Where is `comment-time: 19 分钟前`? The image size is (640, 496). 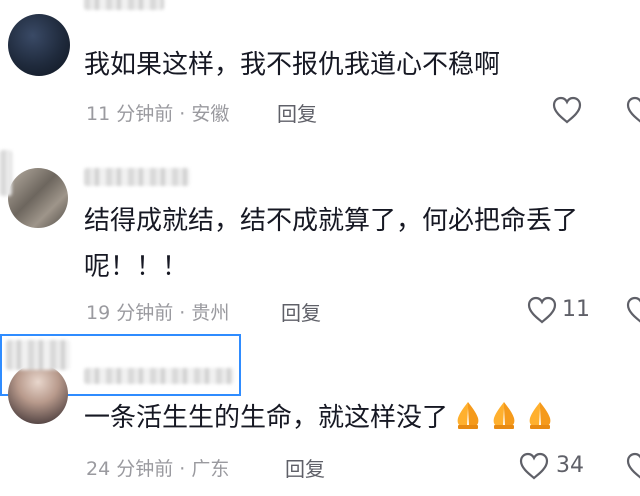
comment-time: 19 分钟前 is located at coordinates (130, 313).